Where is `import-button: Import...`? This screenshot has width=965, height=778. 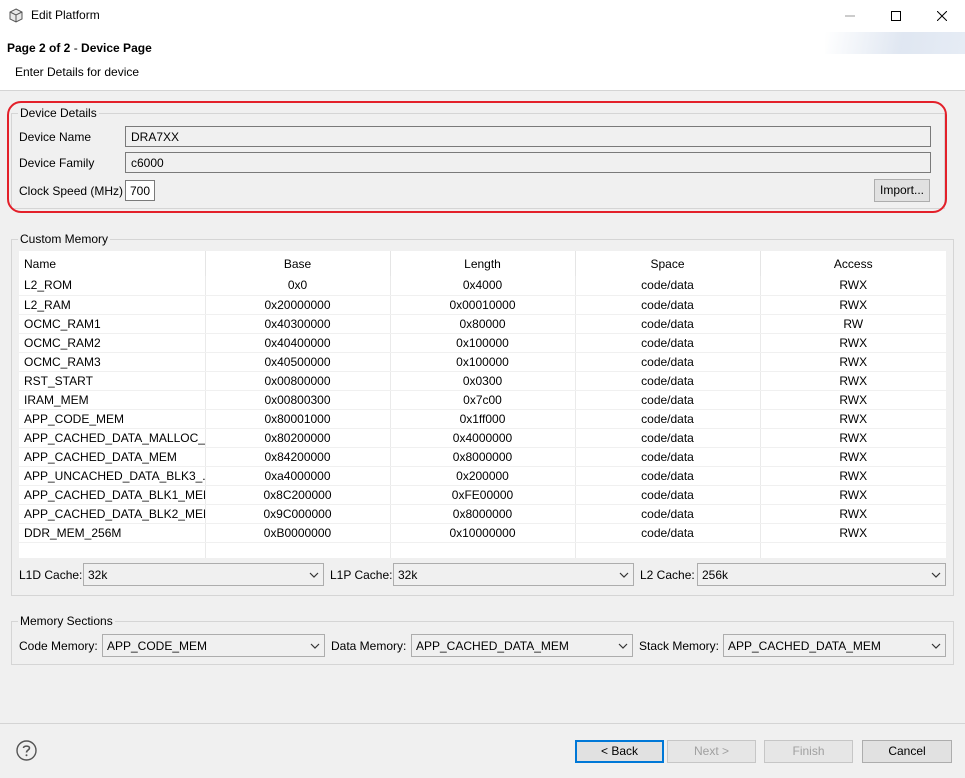
import-button: Import... is located at coordinates (902, 190).